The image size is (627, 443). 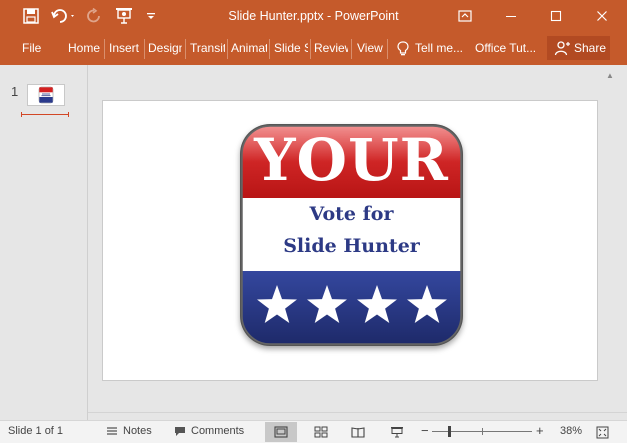 I want to click on tab-view: View, so click(x=370, y=48).